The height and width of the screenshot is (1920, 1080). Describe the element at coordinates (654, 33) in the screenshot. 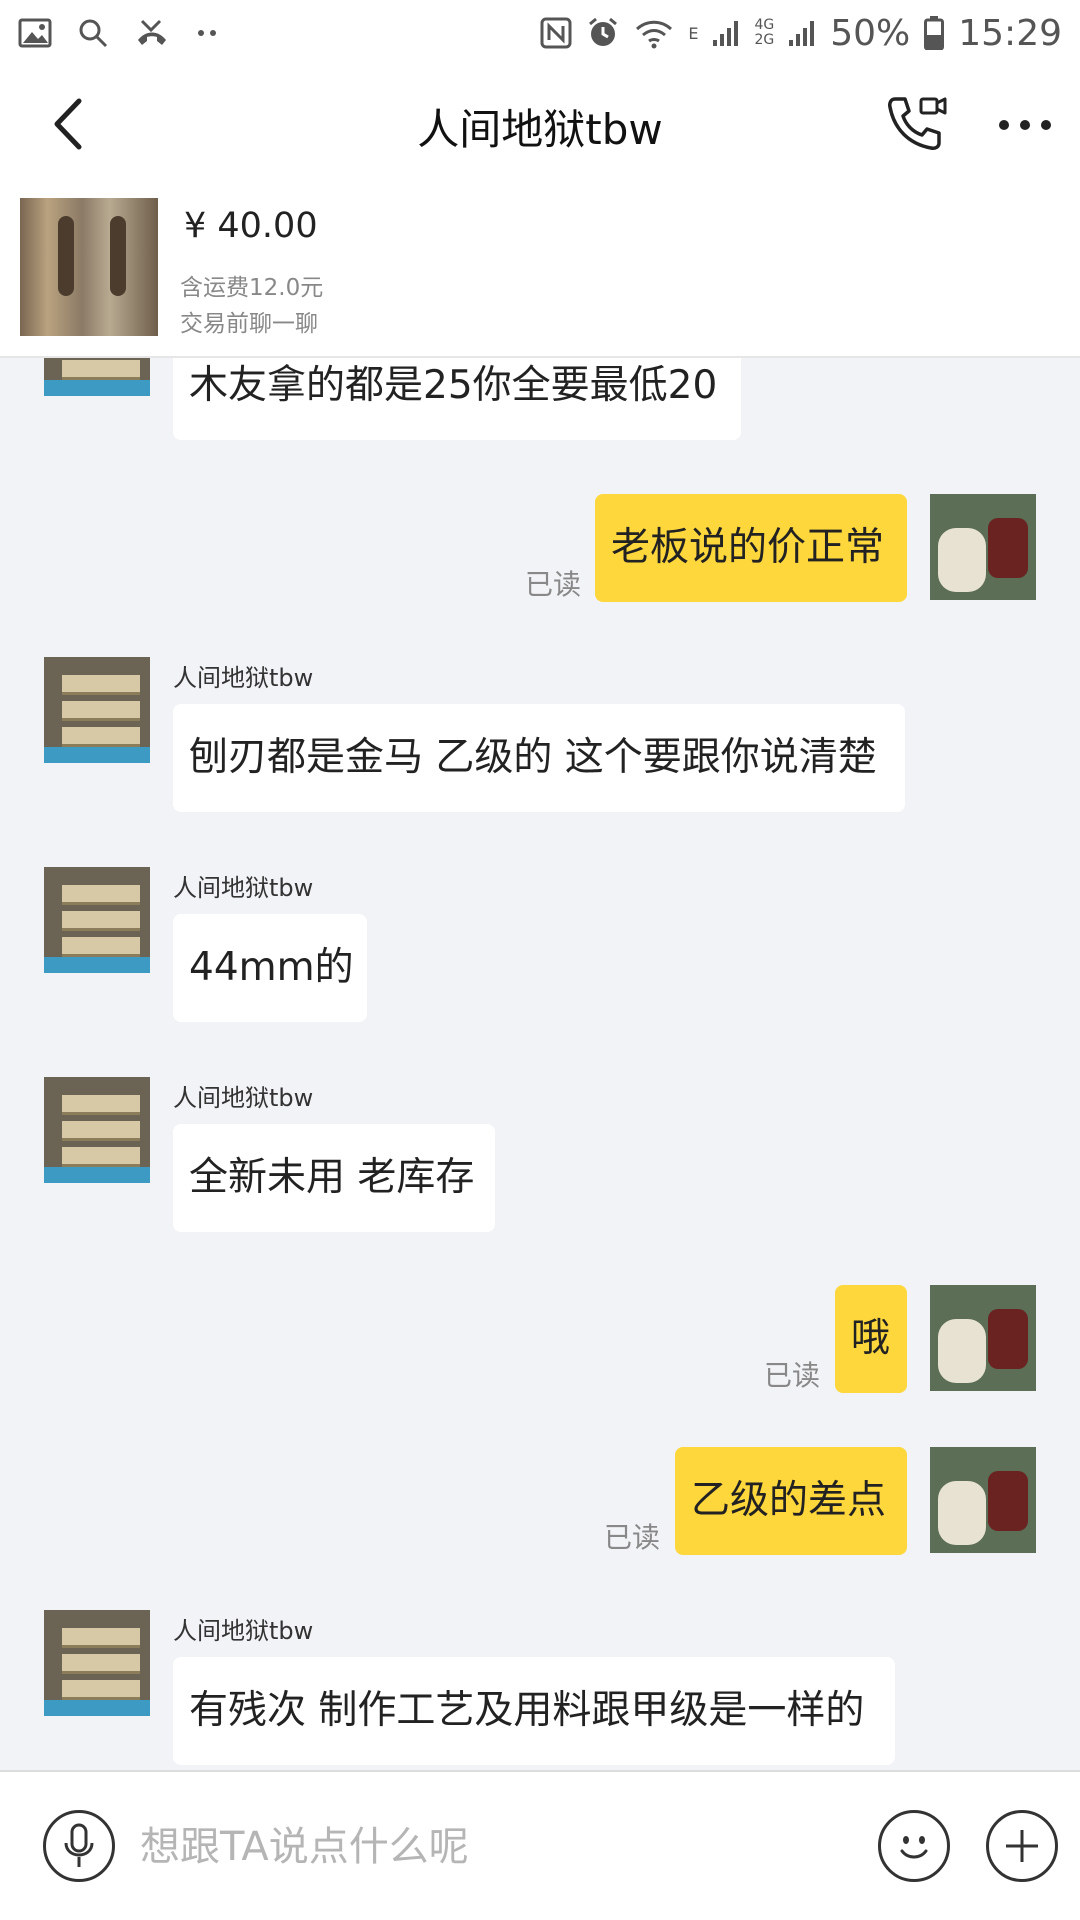

I see `wifi-icon` at that location.